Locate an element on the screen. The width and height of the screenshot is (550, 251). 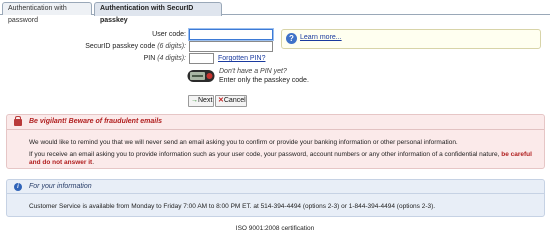
warning-text-2-end: . is located at coordinates (93, 162).